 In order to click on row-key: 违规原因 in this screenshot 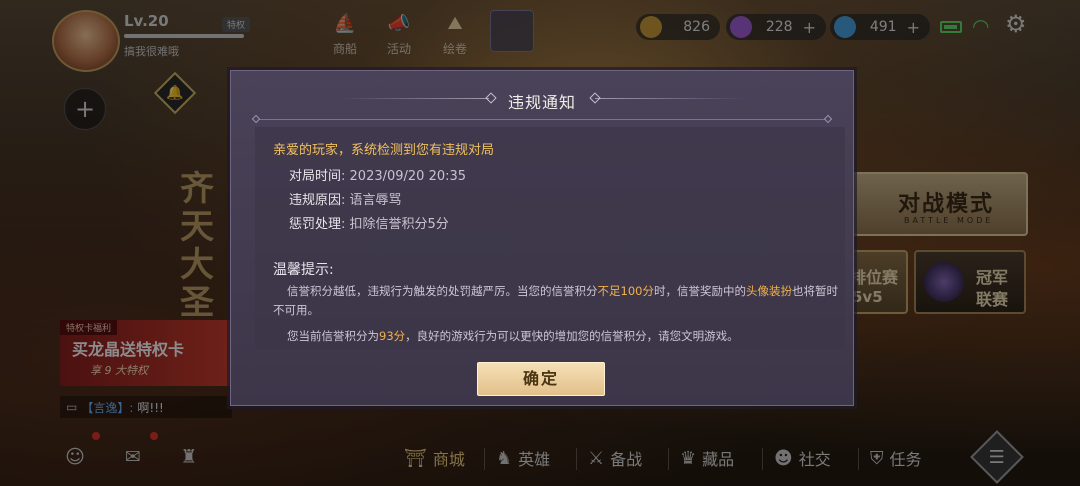, I will do `click(315, 200)`.